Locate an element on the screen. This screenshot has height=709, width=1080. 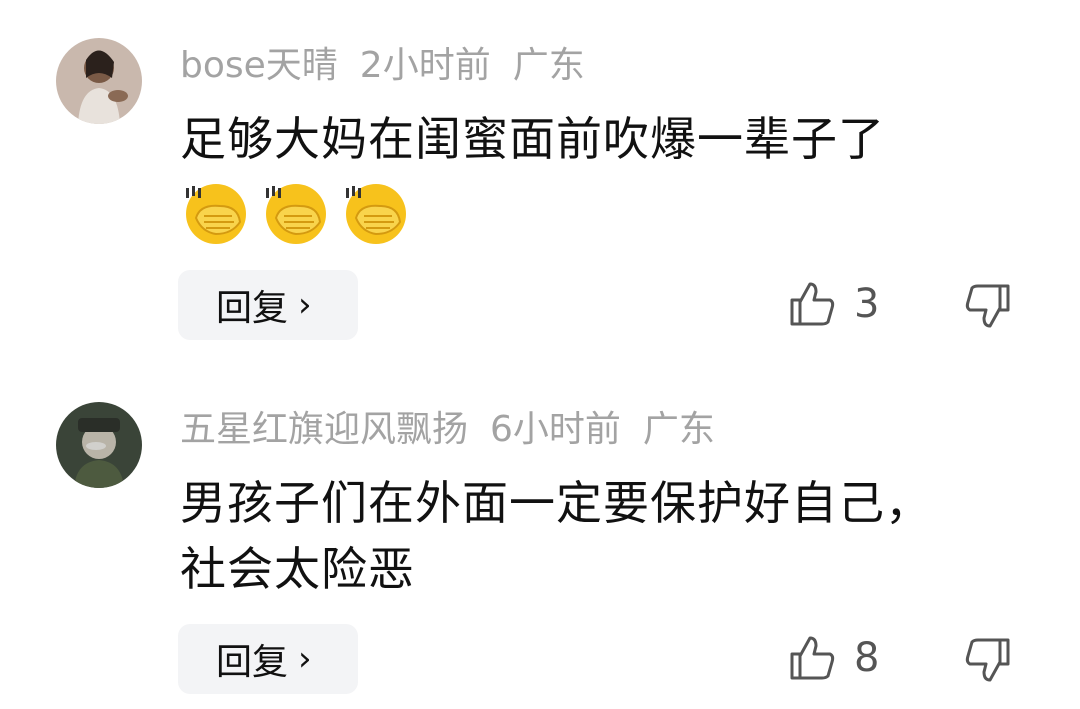
like-button: 3 is located at coordinates (832, 304).